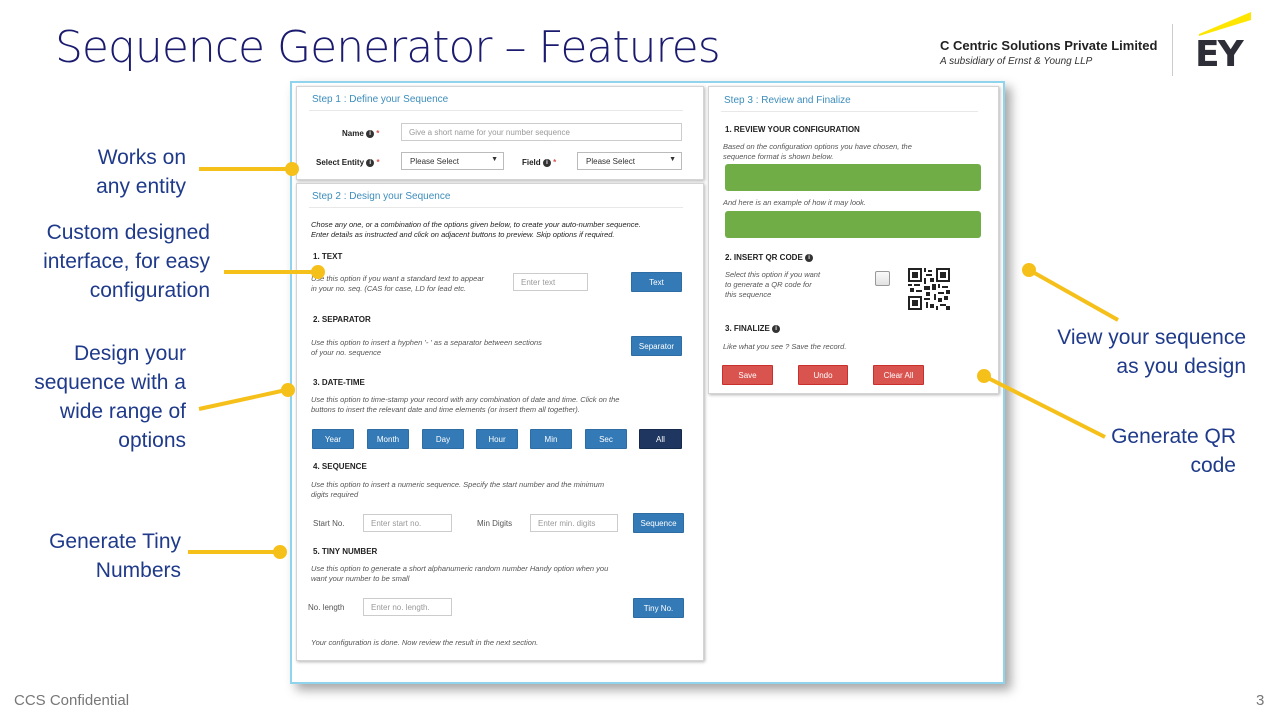  I want to click on callout-qr-code: Generate QR code, so click(1163, 451).